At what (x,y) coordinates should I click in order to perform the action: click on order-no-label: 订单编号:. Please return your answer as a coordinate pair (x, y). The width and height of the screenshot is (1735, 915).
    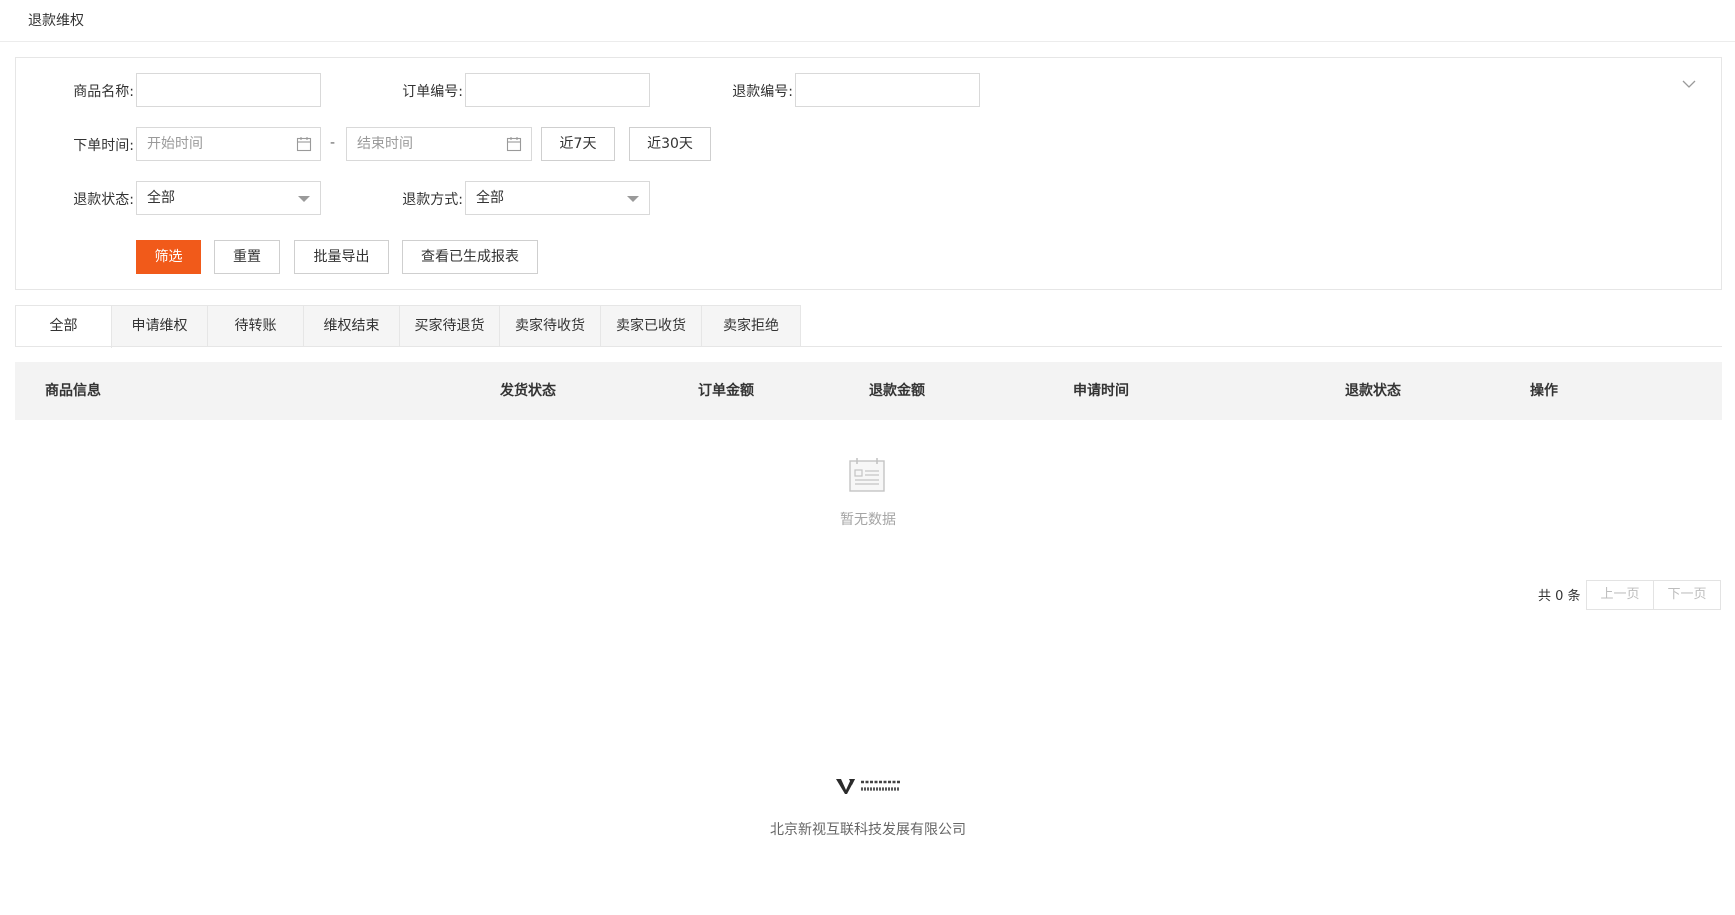
    Looking at the image, I should click on (432, 92).